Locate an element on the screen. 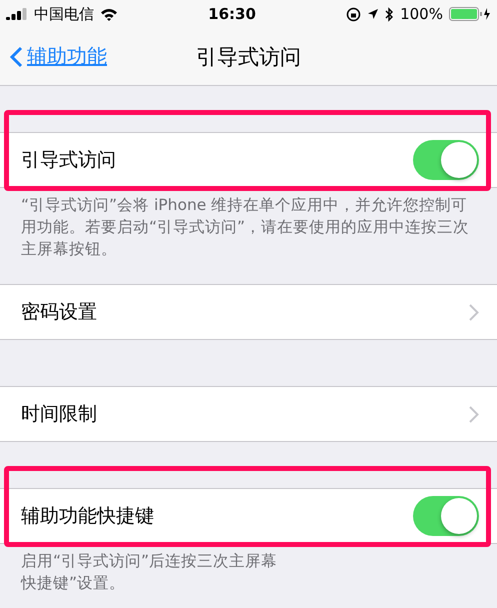  footer-text: 启用“引导式访问”后连按三次主屏幕 is located at coordinates (149, 561).